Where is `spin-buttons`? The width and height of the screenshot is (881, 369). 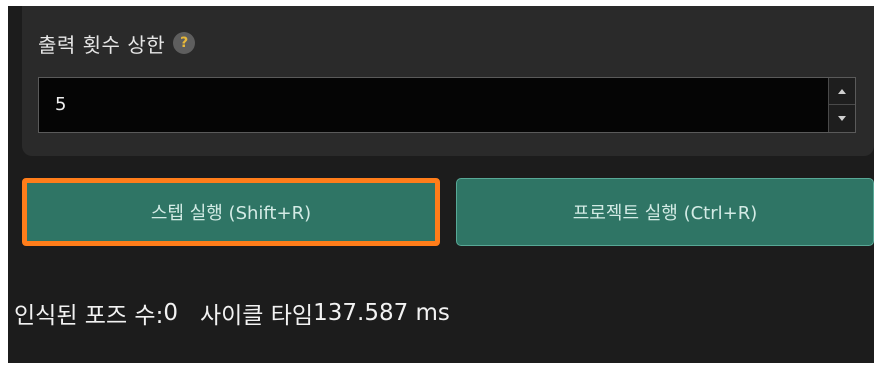 spin-buttons is located at coordinates (841, 105).